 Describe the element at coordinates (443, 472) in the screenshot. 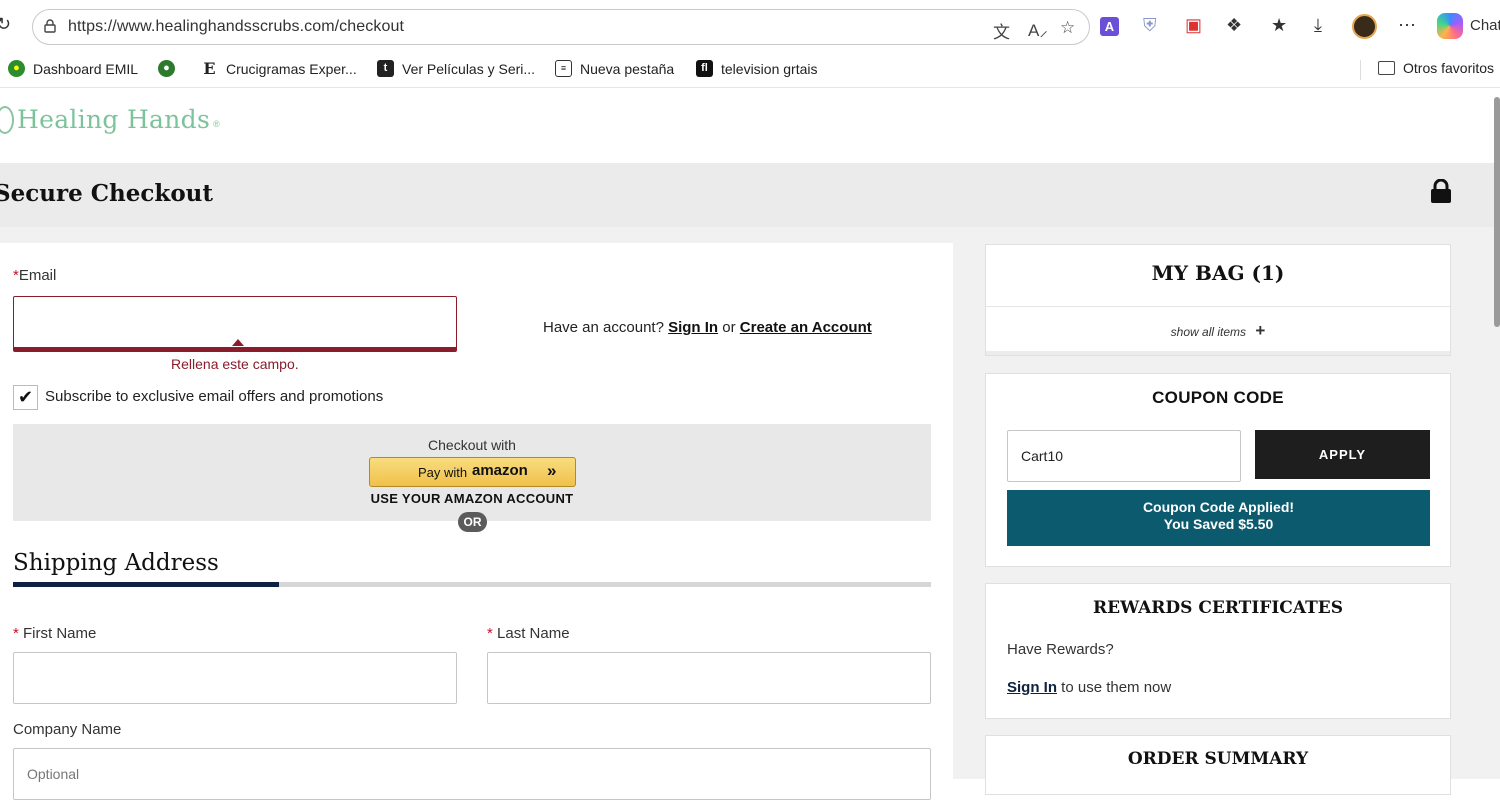

I see `pay-with-text: Pay with` at that location.